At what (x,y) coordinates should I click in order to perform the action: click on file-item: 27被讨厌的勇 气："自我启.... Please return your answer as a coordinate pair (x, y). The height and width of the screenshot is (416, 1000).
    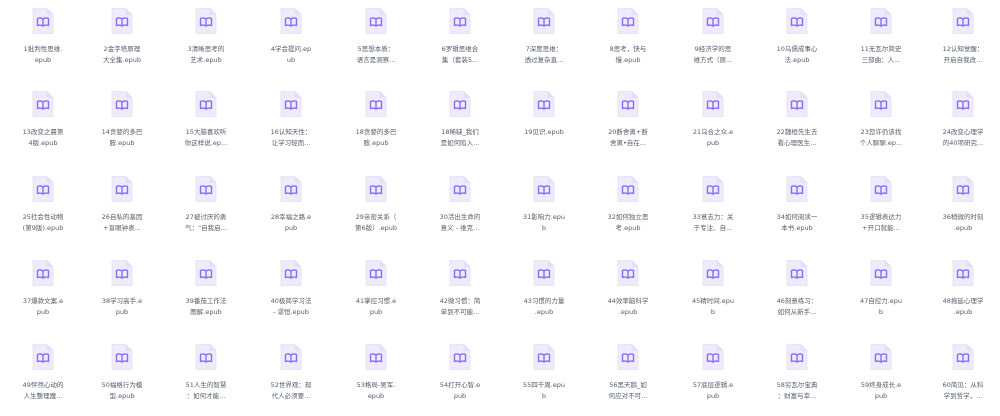
    Looking at the image, I should click on (206, 208).